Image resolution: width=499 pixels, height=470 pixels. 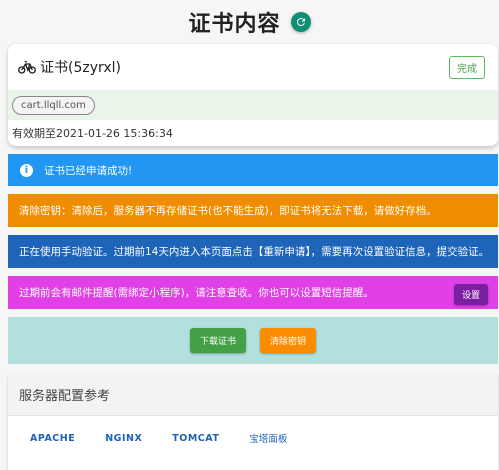 I want to click on page-title: 证书内容, so click(x=234, y=24).